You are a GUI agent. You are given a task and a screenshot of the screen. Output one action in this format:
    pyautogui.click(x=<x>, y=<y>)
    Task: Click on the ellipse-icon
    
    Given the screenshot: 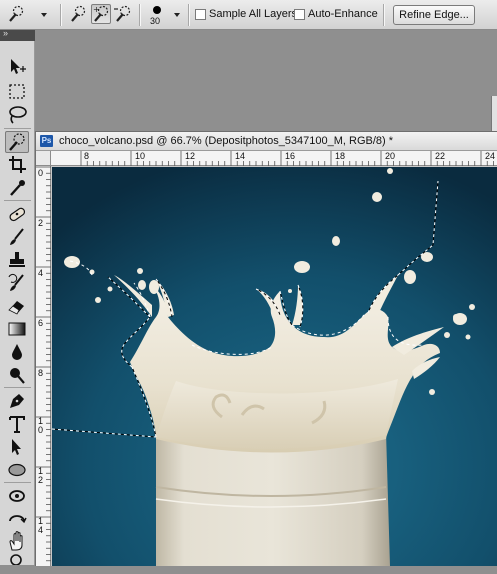 What is the action you would take?
    pyautogui.click(x=17, y=470)
    